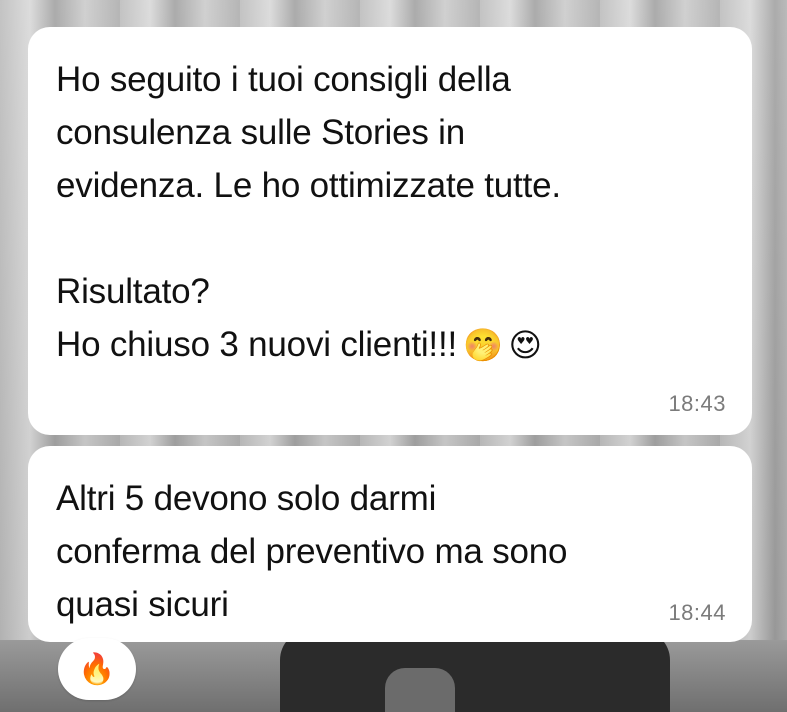  I want to click on message-timestamp: 18:43, so click(697, 403).